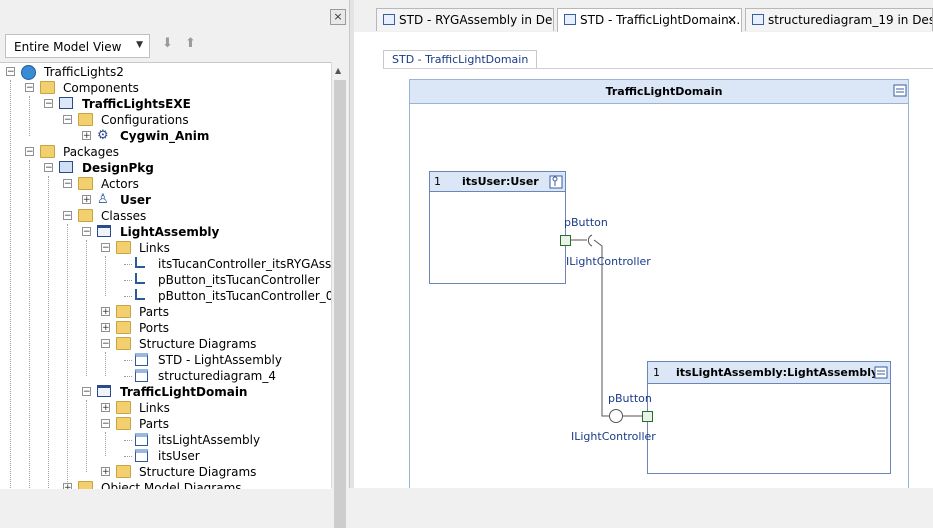  I want to click on tree-item: + Structure Diagrams, so click(165, 472).